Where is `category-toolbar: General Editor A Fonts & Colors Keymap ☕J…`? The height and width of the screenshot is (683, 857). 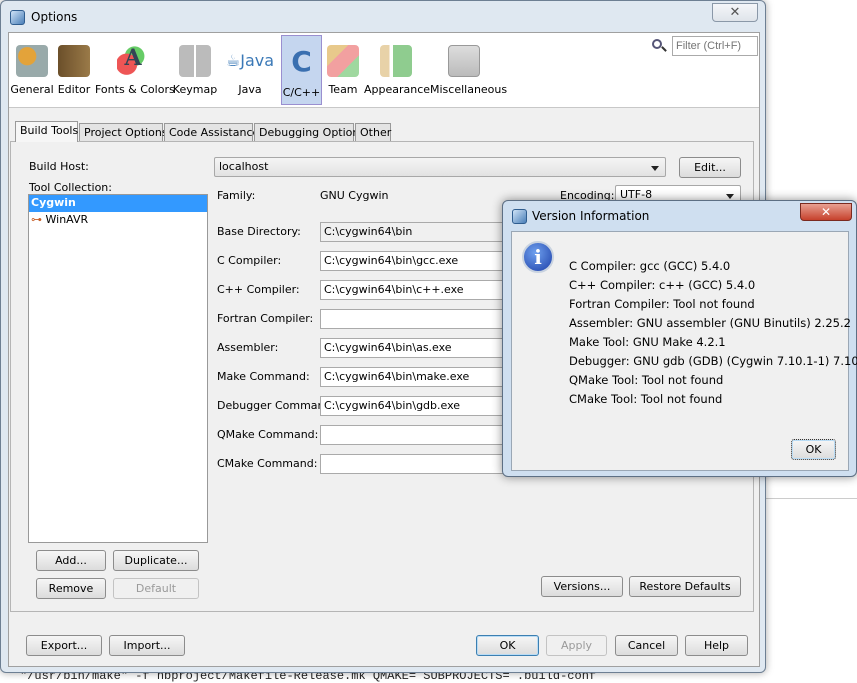
category-toolbar: General Editor A Fonts & Colors Keymap ☕J… is located at coordinates (384, 70).